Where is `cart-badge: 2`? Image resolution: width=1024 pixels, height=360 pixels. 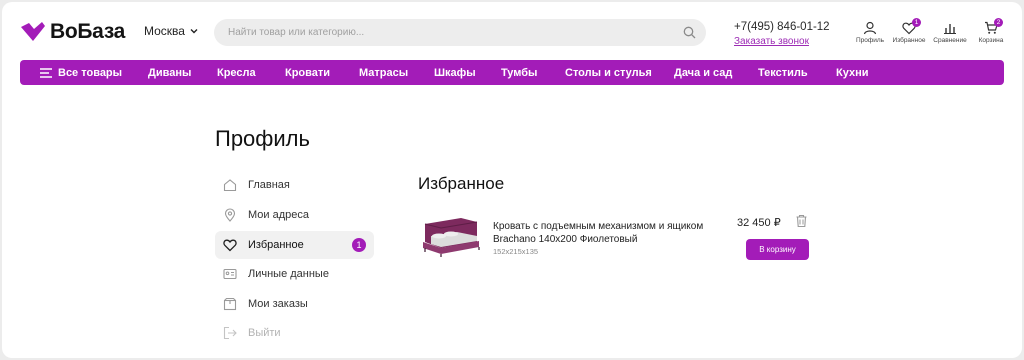
cart-badge: 2 is located at coordinates (998, 22).